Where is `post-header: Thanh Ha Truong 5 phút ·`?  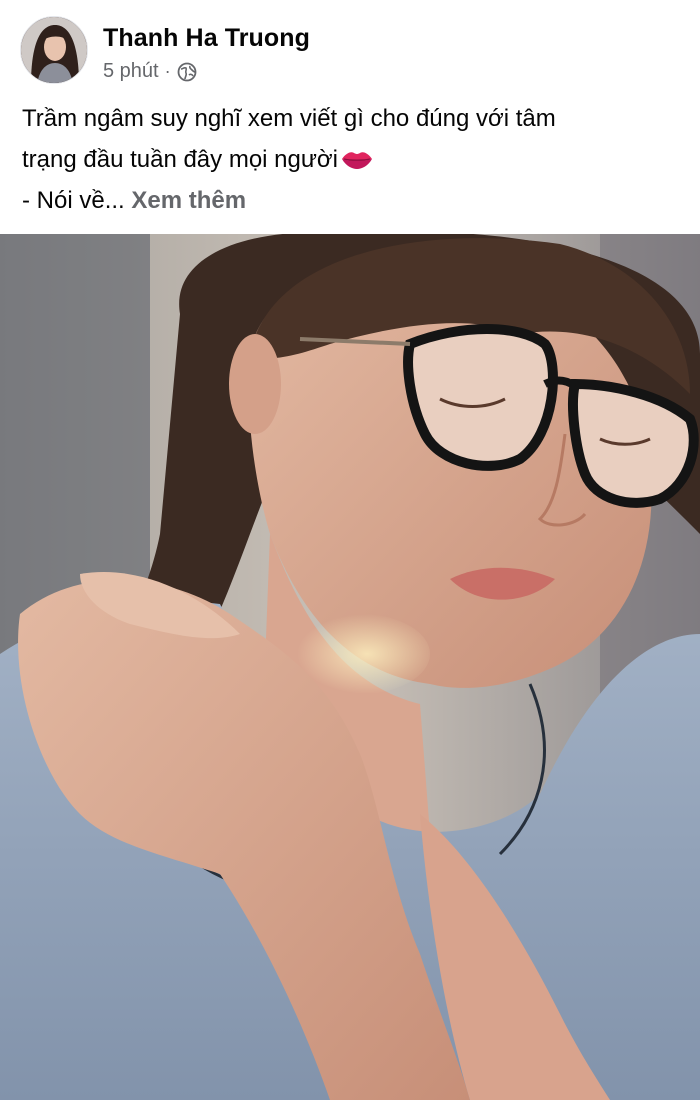
post-header: Thanh Ha Truong 5 phút · is located at coordinates (350, 46).